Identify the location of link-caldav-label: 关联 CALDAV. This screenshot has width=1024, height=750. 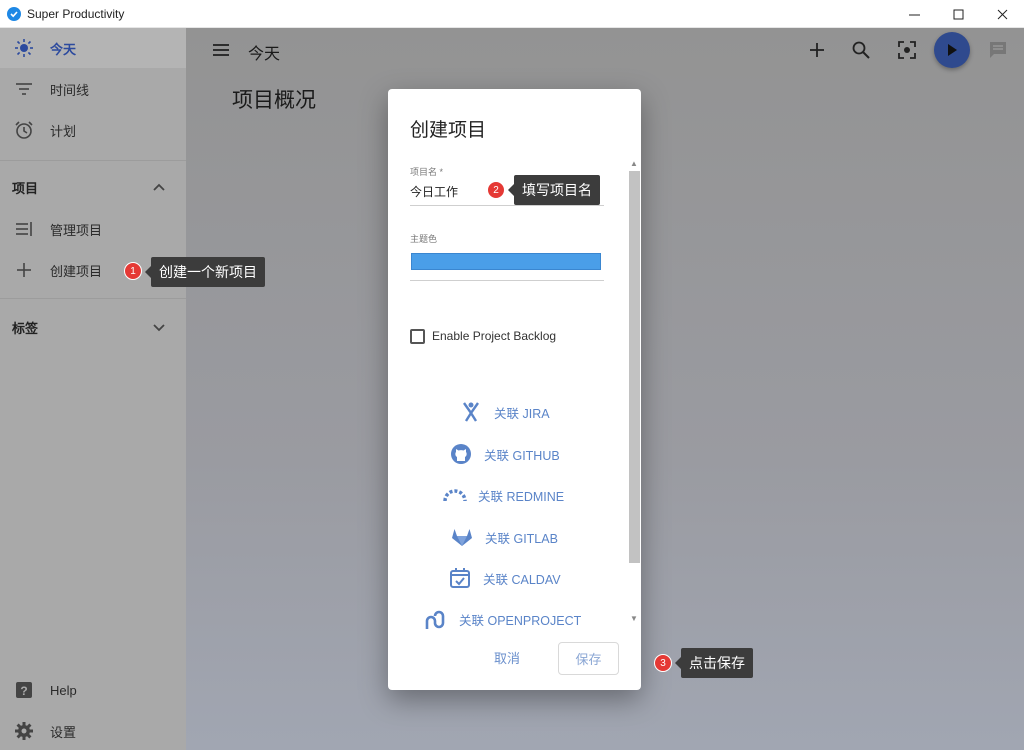
(522, 579).